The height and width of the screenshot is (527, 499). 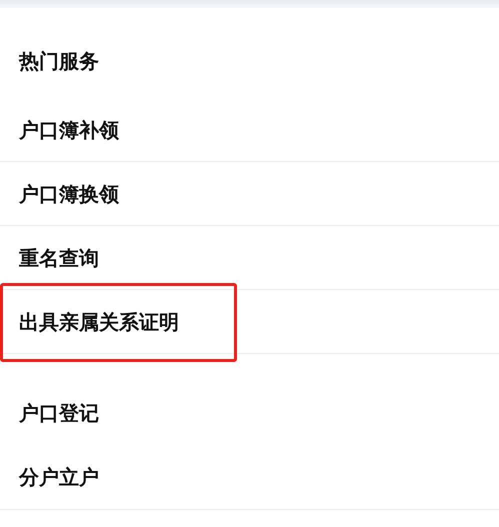 I want to click on service-item: 分户立户, so click(x=59, y=477).